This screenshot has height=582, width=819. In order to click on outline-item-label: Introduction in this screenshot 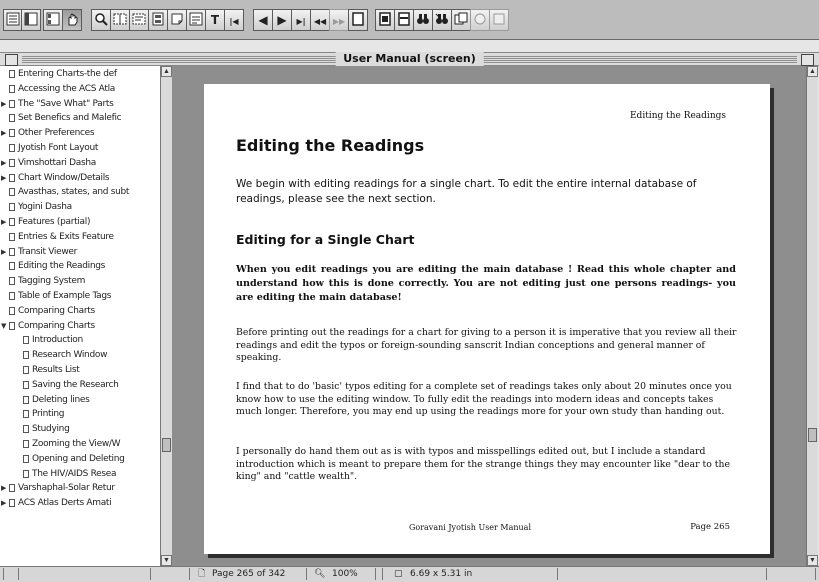, I will do `click(57, 340)`.